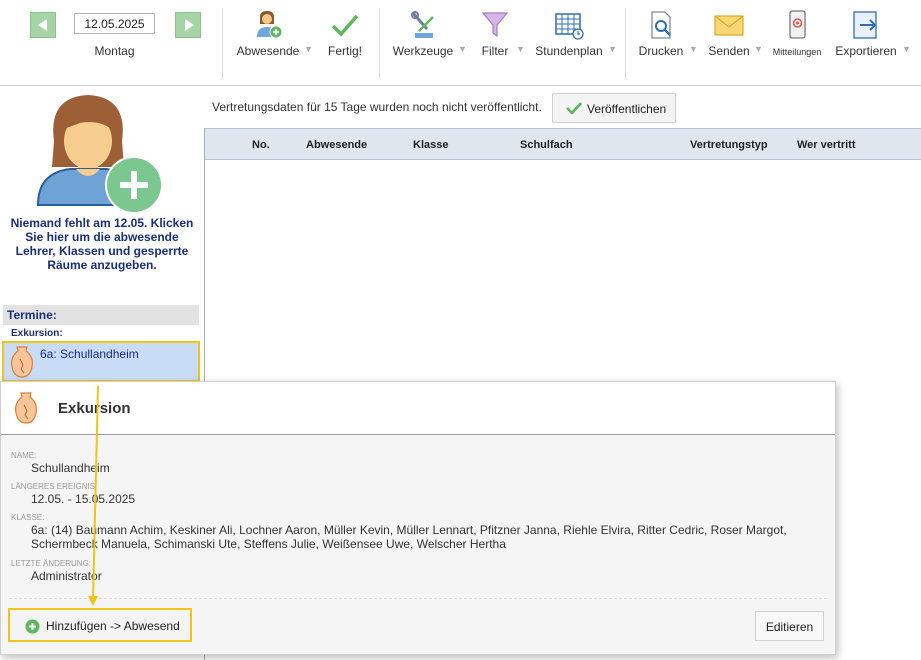 Image resolution: width=921 pixels, height=660 pixels. What do you see at coordinates (51, 563) in the screenshot?
I see `field-label-last-change: LETZTE ÄNDERUNG:` at bounding box center [51, 563].